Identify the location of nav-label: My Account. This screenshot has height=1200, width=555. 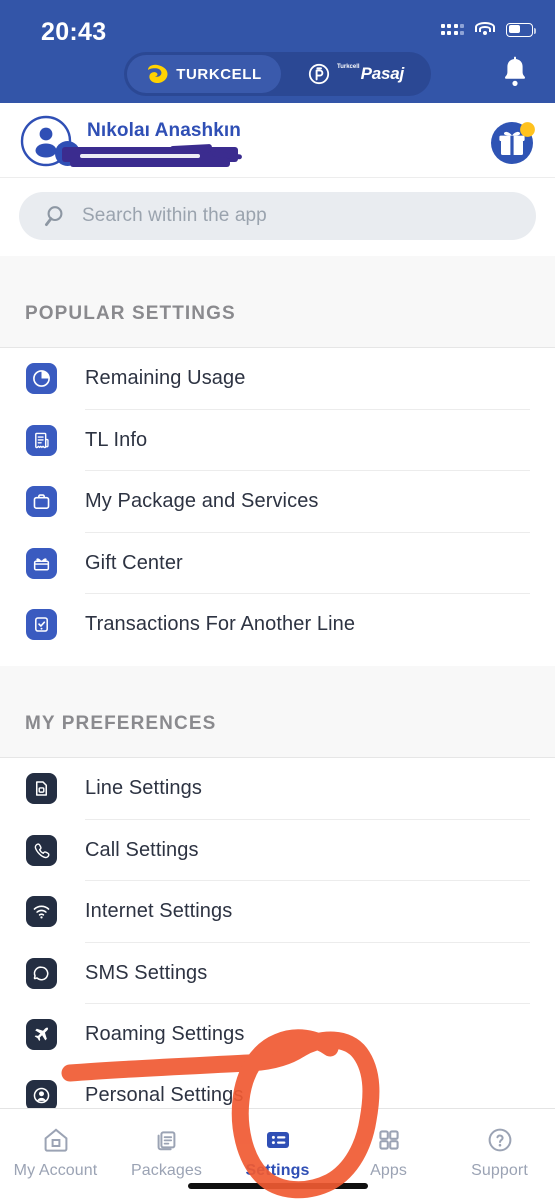
(55, 1170).